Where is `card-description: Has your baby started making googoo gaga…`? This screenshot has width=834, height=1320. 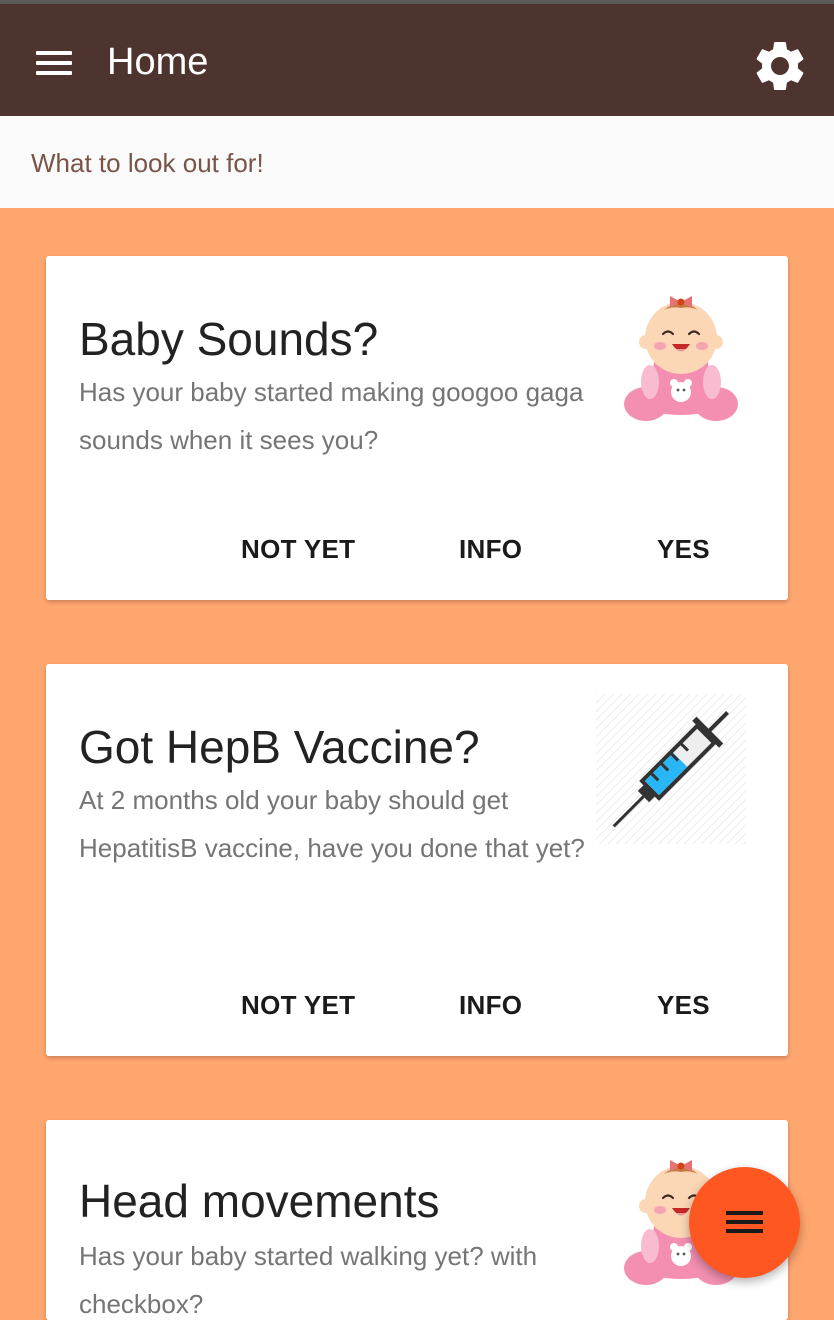 card-description: Has your baby started making googoo gaga… is located at coordinates (331, 416).